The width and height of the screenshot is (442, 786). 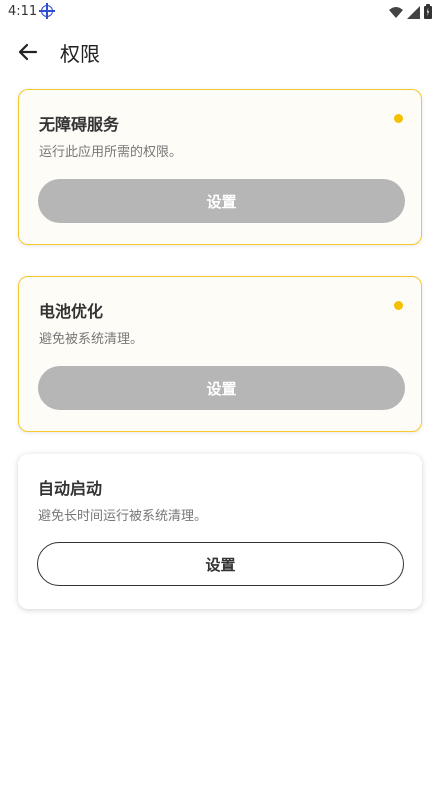 I want to click on card-title: 电池优化, so click(x=71, y=311).